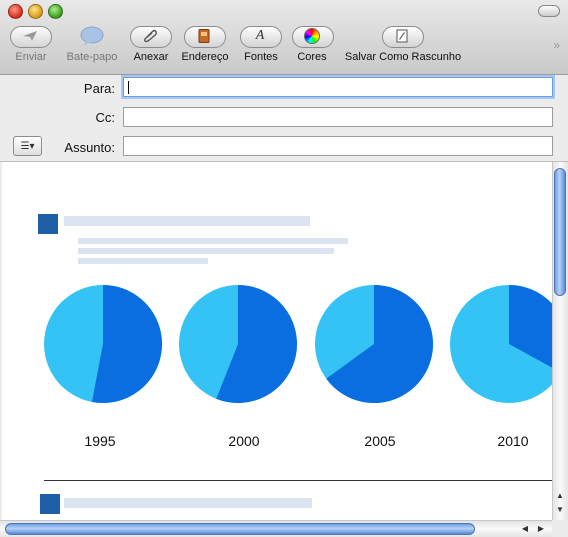 The height and width of the screenshot is (537, 568). Describe the element at coordinates (205, 57) in the screenshot. I see `address-label: Endereço` at that location.